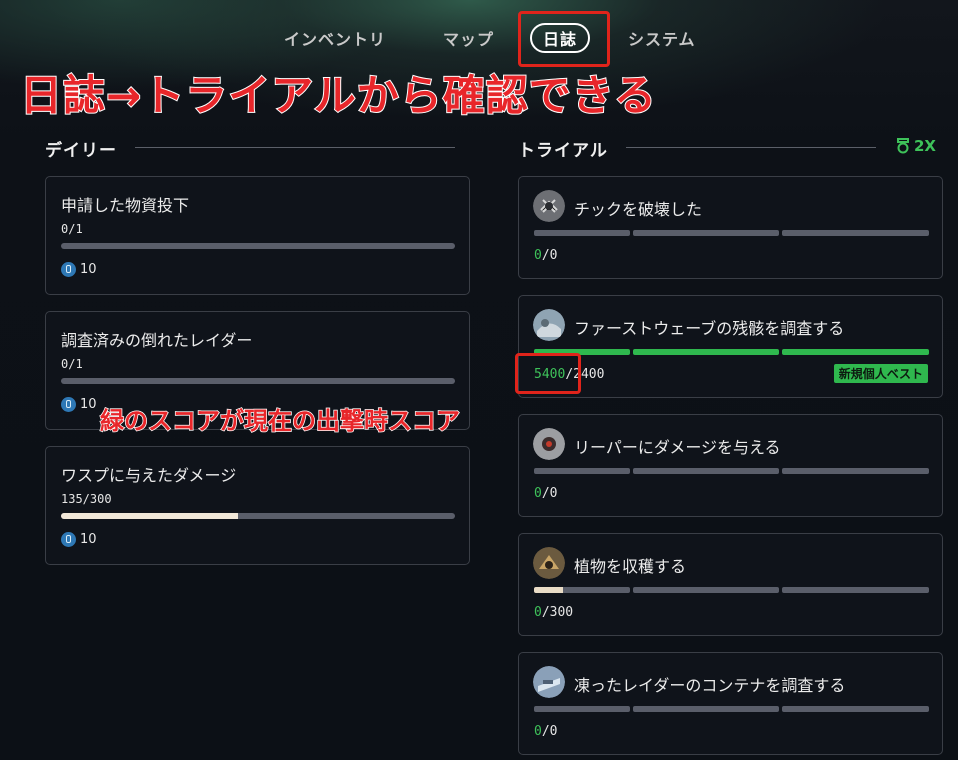 This screenshot has width=958, height=760. What do you see at coordinates (548, 373) in the screenshot?
I see `current-score-highlight-box` at bounding box center [548, 373].